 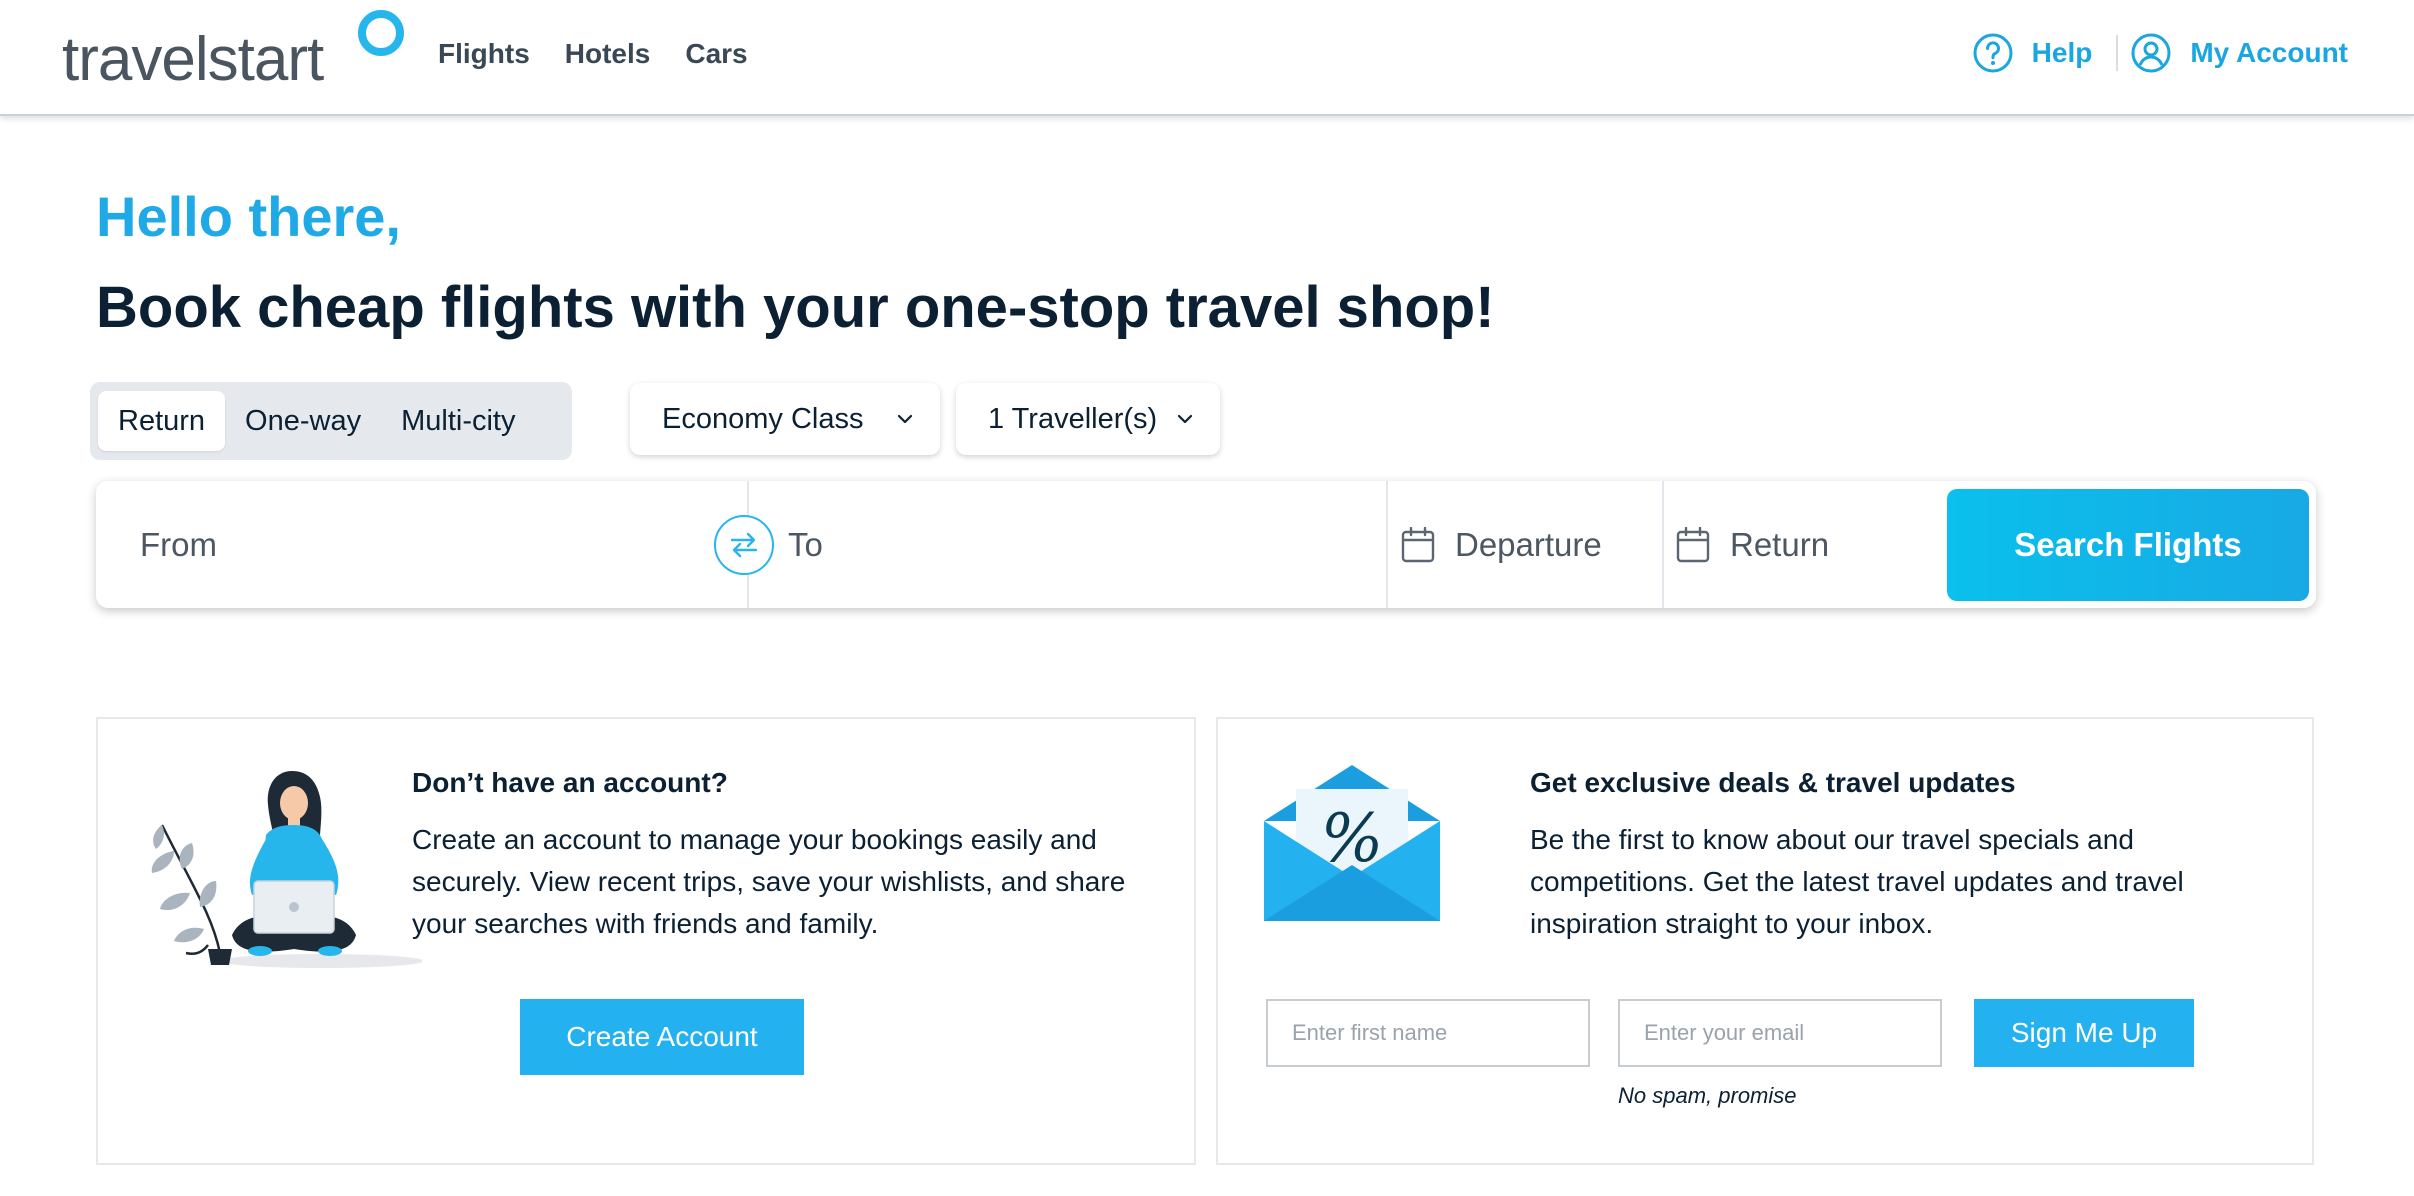 I want to click on travellers-value: 1 Traveller(s), so click(x=1073, y=418).